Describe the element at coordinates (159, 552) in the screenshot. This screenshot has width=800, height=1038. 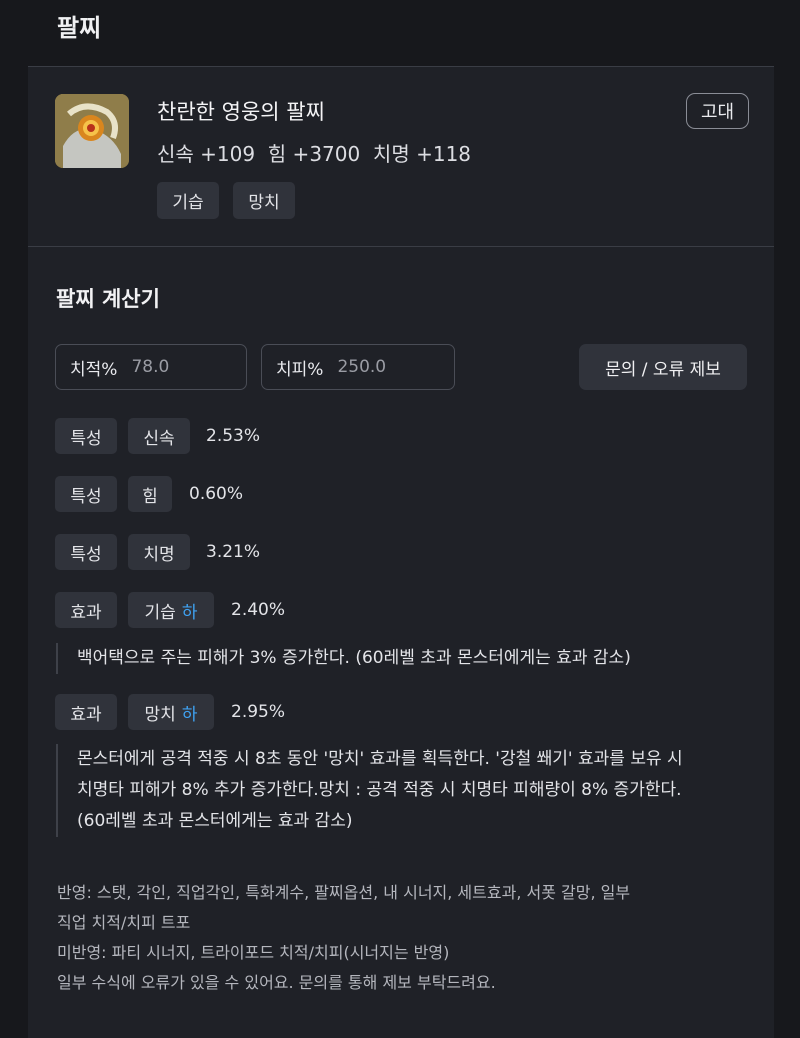
I see `row-name-badge: 치명` at that location.